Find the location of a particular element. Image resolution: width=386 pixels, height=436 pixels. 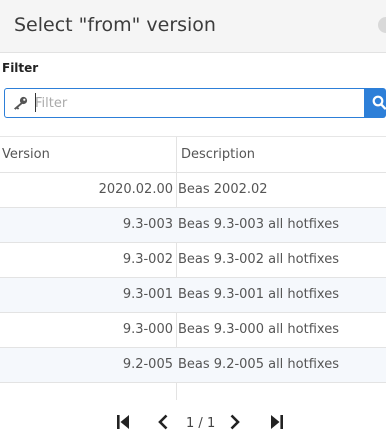

cell-version: 9.3-000 is located at coordinates (147, 329).